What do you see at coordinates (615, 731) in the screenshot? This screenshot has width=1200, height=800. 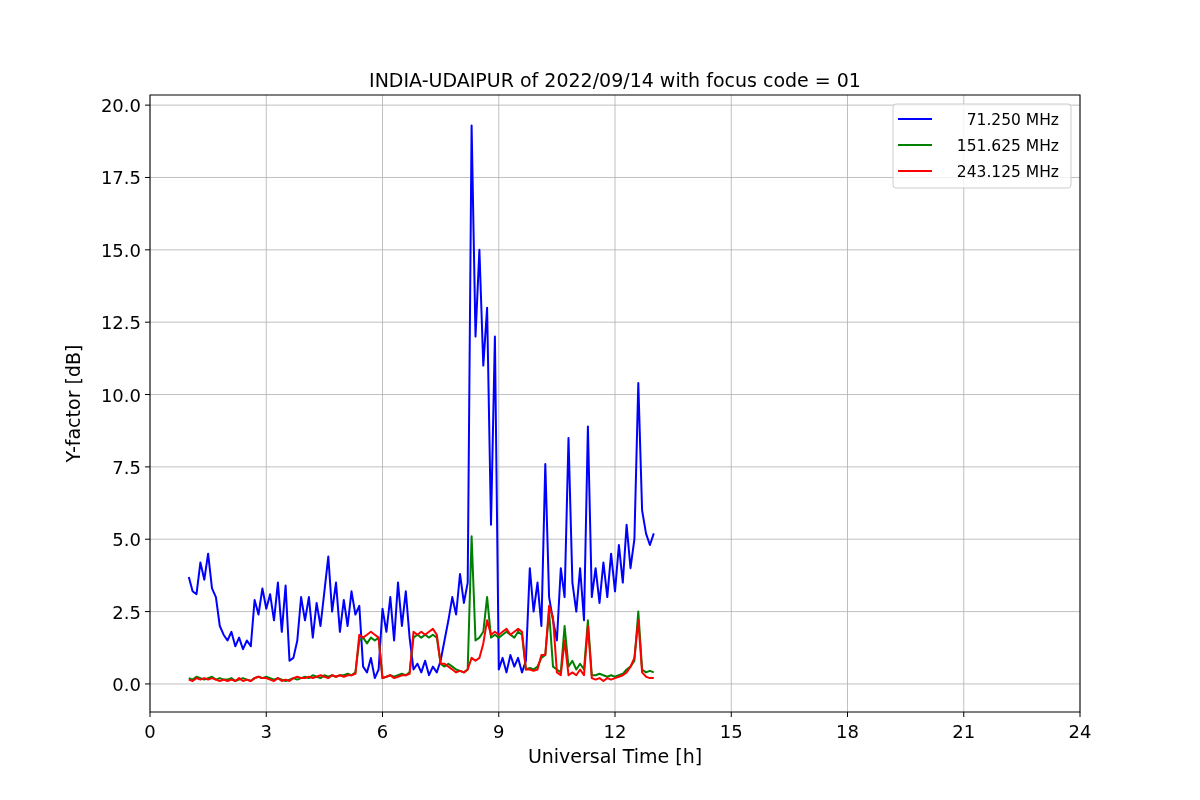 I see `x-tick-label: 12` at bounding box center [615, 731].